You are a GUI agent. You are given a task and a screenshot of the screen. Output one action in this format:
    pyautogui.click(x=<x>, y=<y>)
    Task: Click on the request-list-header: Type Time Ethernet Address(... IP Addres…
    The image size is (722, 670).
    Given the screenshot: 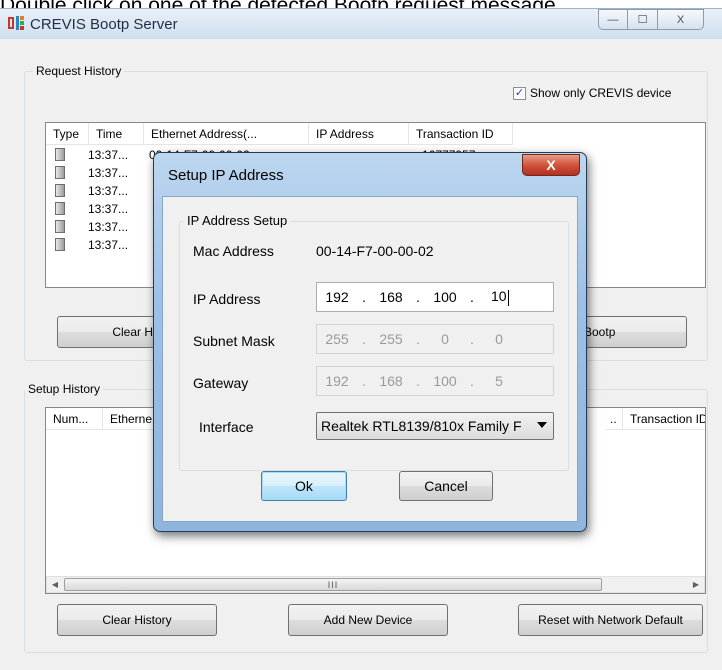 What is the action you would take?
    pyautogui.click(x=279, y=134)
    